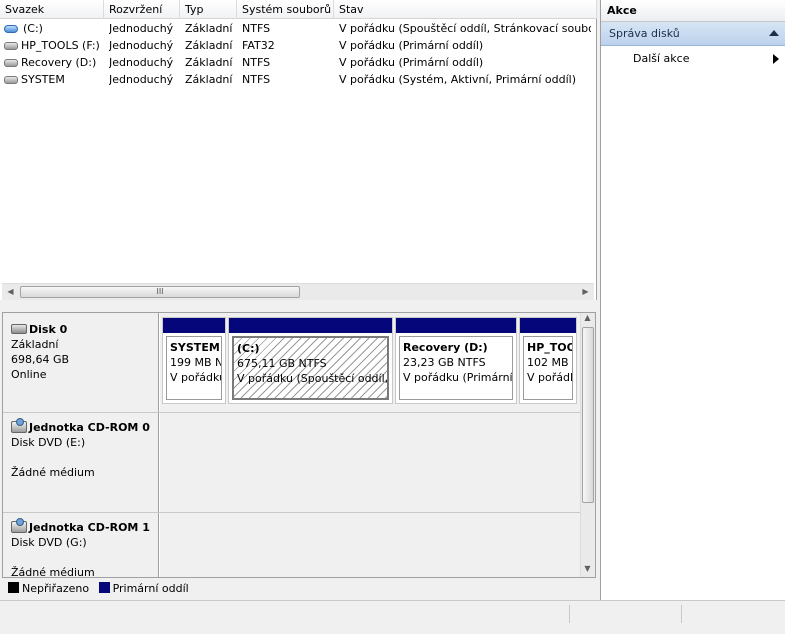 This screenshot has width=785, height=634. Describe the element at coordinates (40, 359) in the screenshot. I see `disk-size: 698,64 GB` at that location.